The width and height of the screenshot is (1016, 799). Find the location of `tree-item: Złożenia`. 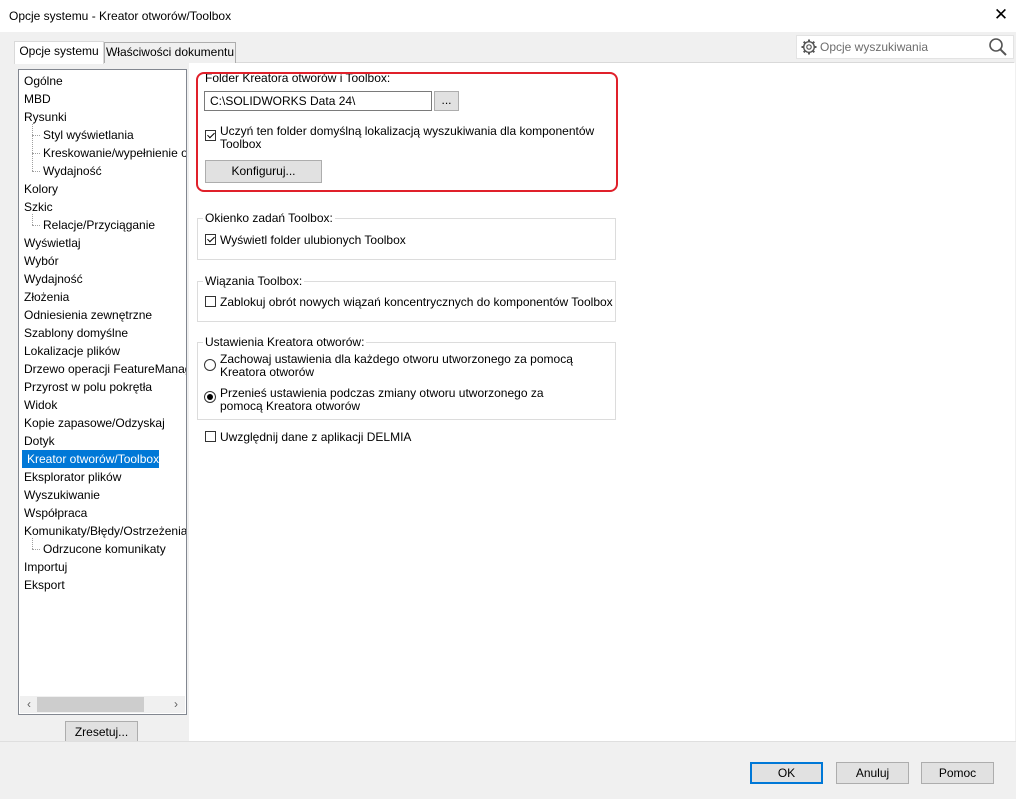

tree-item: Złożenia is located at coordinates (44, 297).